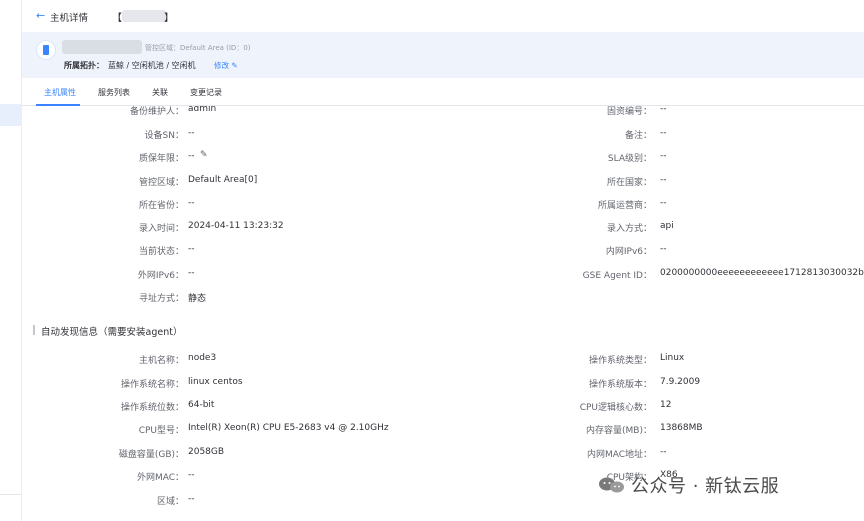 Image resolution: width=864 pixels, height=521 pixels. Describe the element at coordinates (102, 47) in the screenshot. I see `redacted-host-name` at that location.